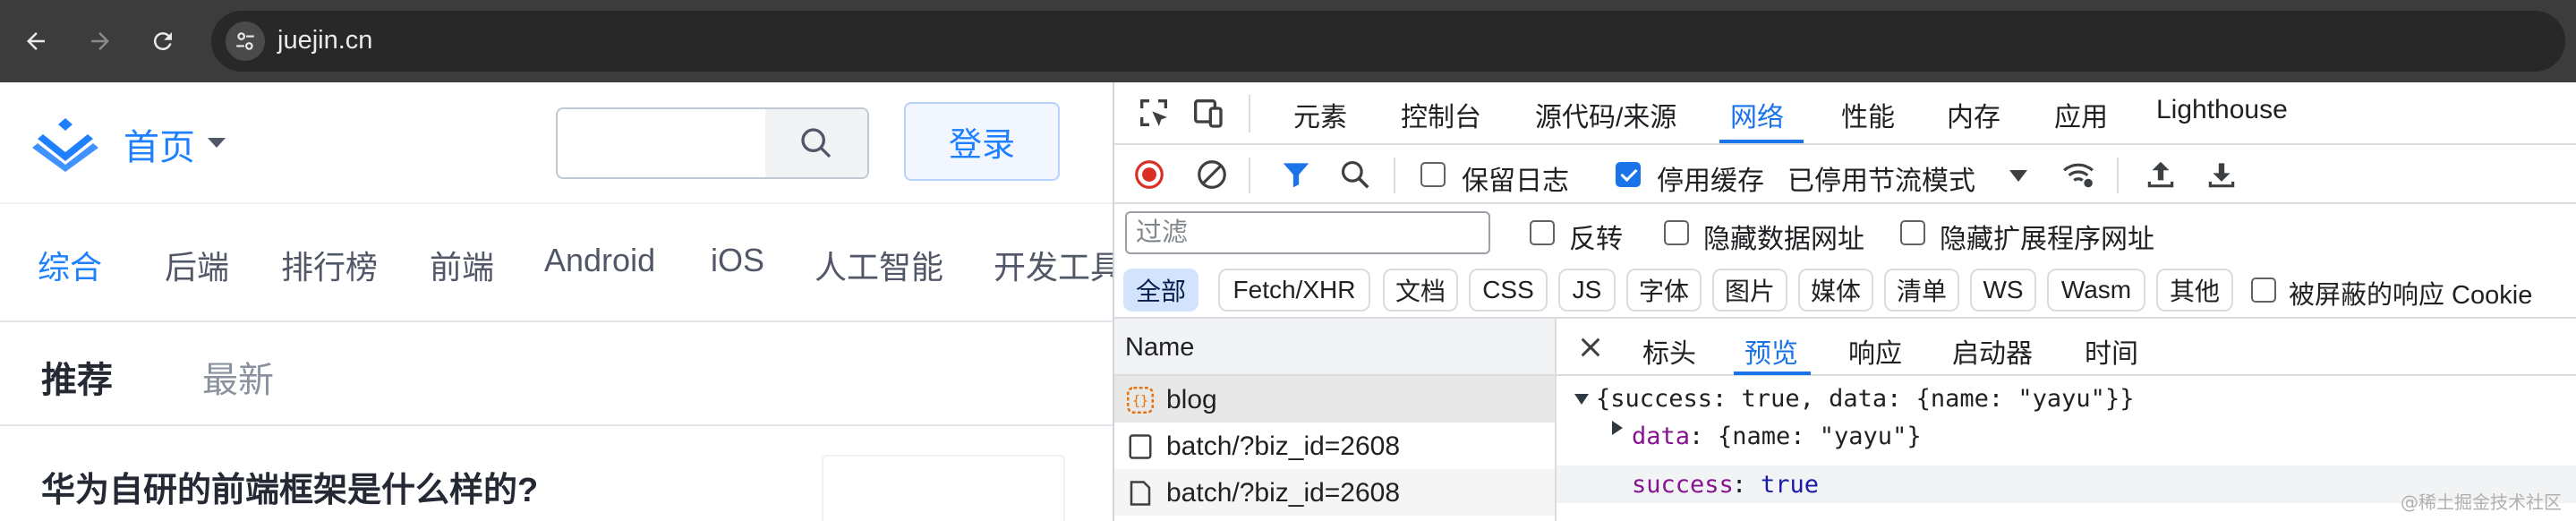 This screenshot has width=2576, height=521. What do you see at coordinates (1294, 290) in the screenshot?
I see `type-chip: Fetch/XHR` at bounding box center [1294, 290].